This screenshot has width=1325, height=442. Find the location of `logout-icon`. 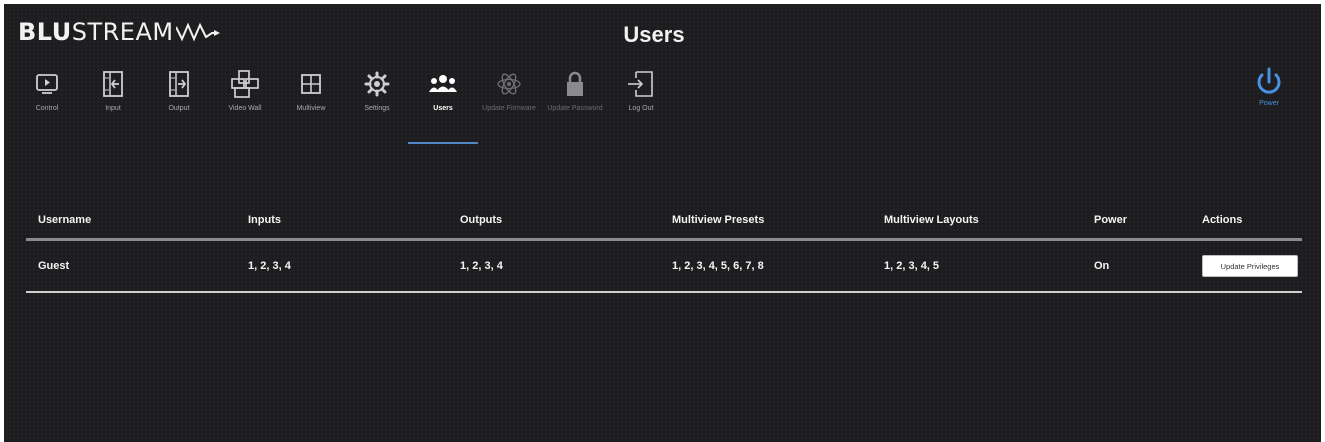

logout-icon is located at coordinates (641, 84).